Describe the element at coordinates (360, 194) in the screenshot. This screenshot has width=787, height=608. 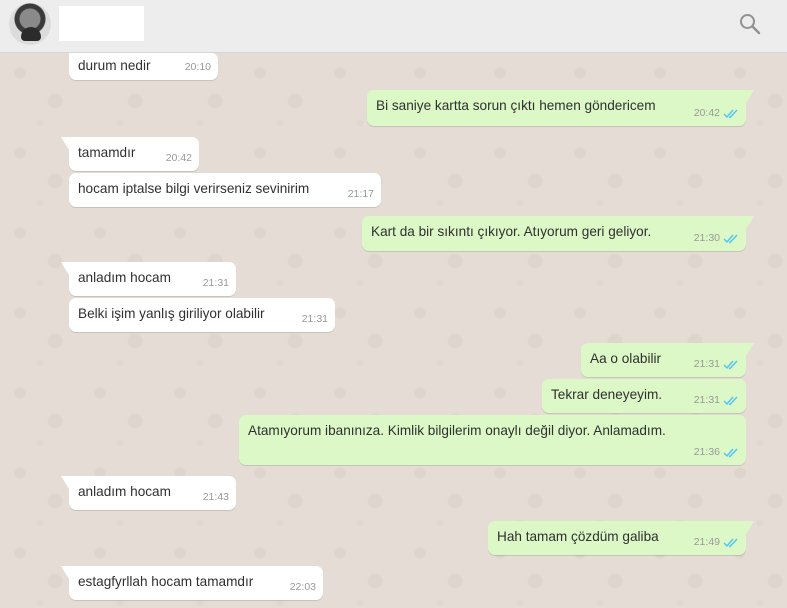
I see `message-time: 21:17` at that location.